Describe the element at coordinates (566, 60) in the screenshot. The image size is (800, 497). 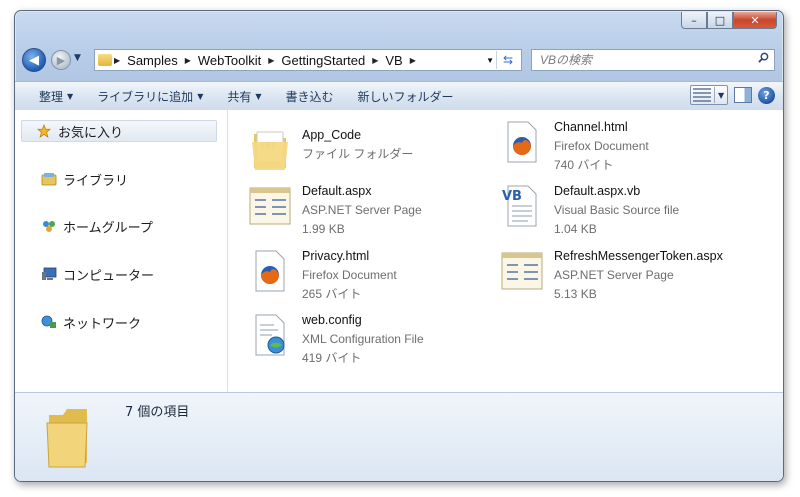
I see `search-placeholder: VBの検索` at that location.